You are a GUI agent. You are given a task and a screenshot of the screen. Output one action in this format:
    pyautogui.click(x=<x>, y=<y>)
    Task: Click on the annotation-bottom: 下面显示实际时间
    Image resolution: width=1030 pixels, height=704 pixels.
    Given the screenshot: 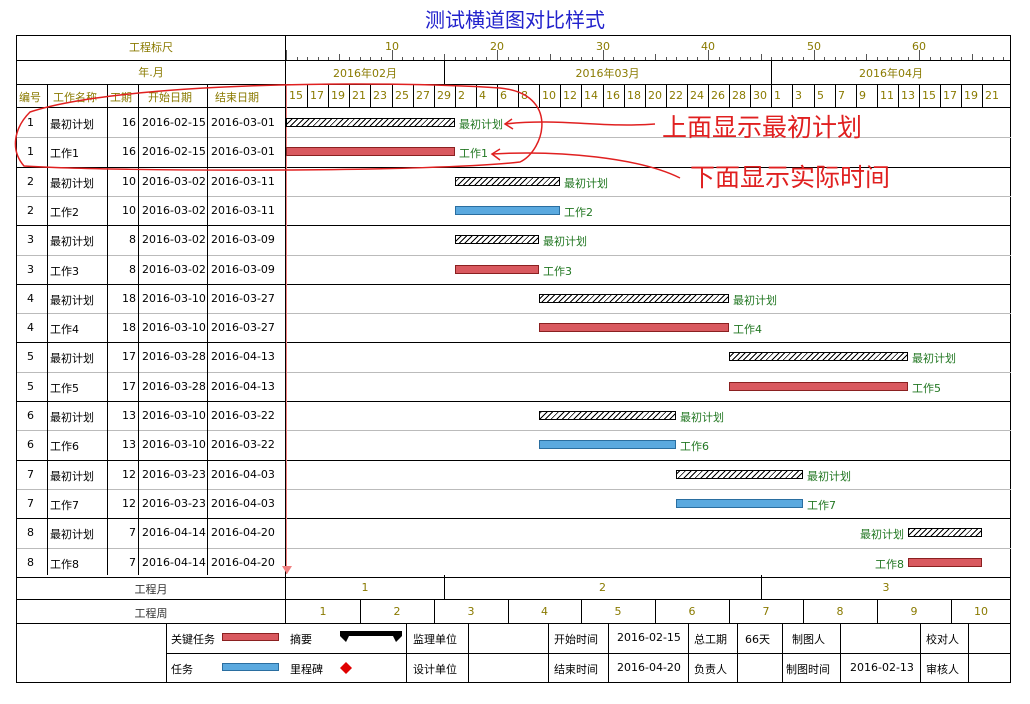 What is the action you would take?
    pyautogui.click(x=790, y=177)
    